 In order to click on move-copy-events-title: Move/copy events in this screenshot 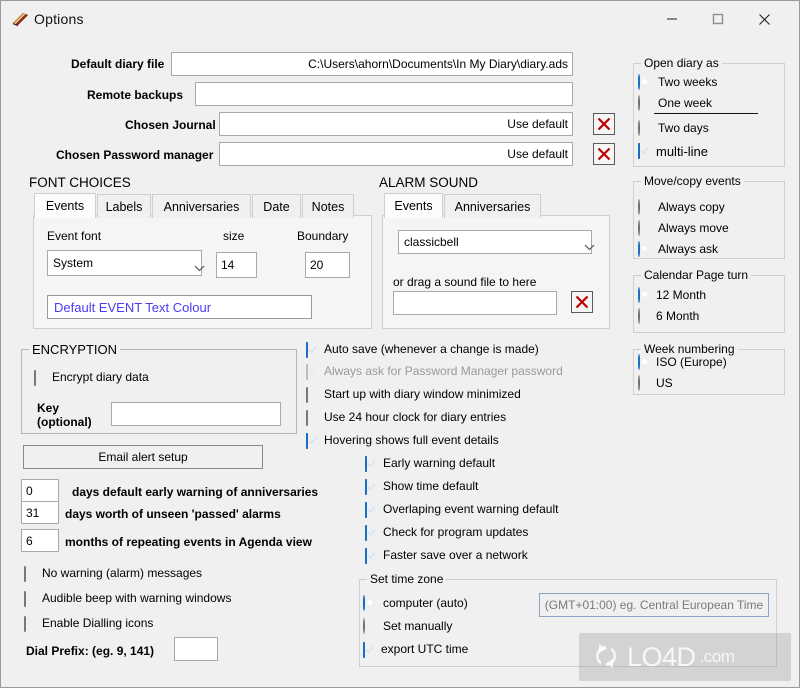, I will do `click(692, 181)`.